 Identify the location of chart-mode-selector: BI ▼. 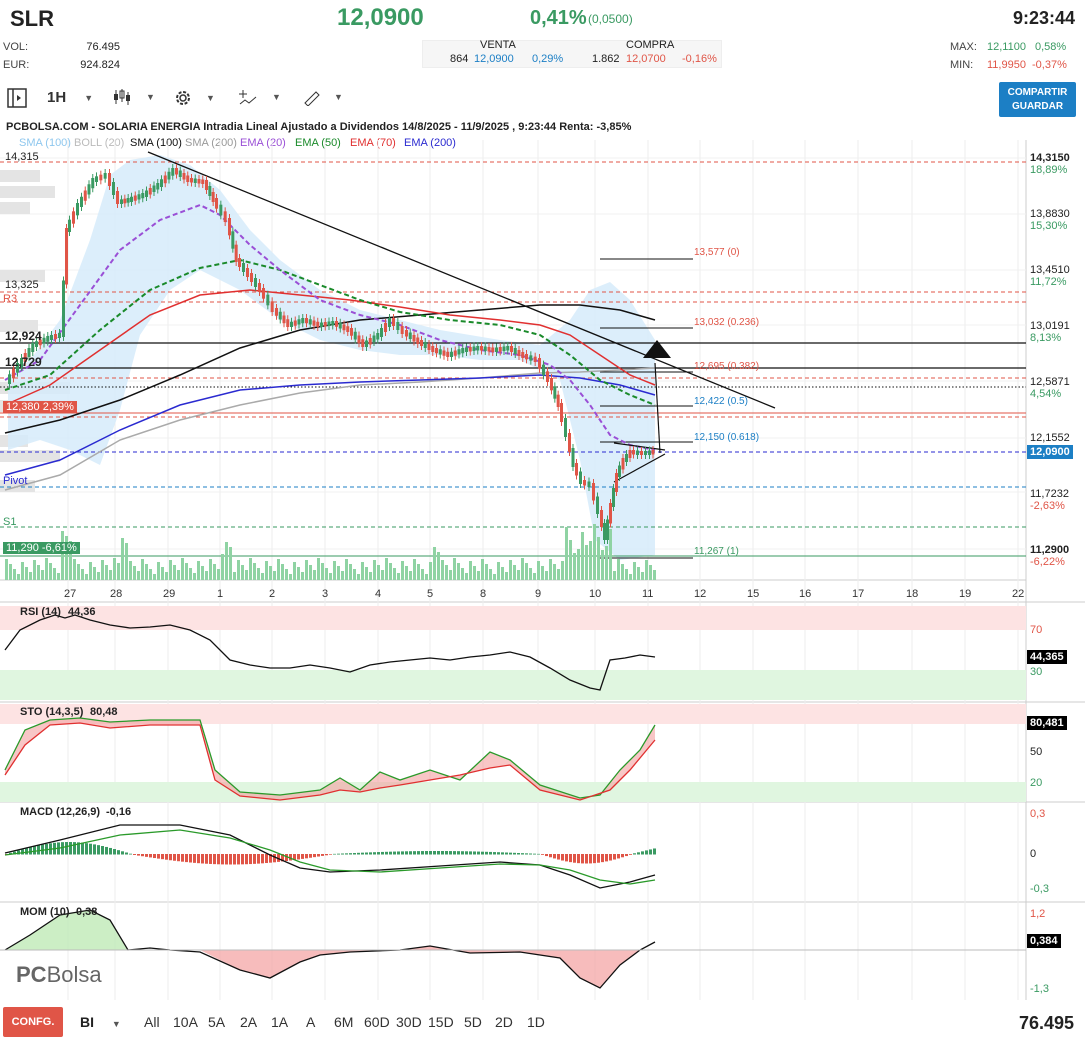
(100, 1022).